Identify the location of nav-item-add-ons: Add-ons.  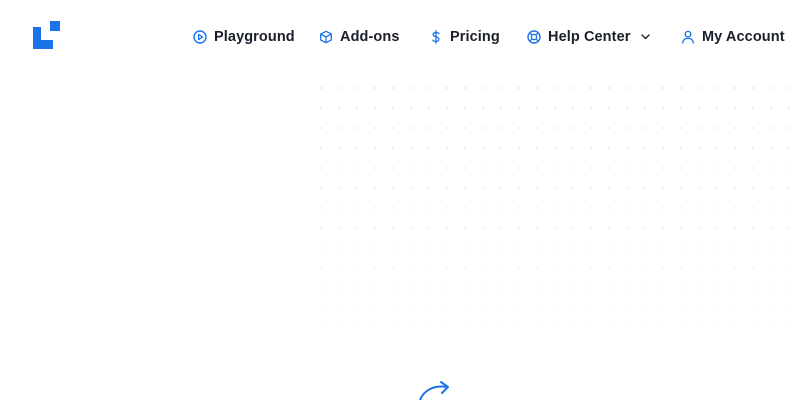
(359, 37).